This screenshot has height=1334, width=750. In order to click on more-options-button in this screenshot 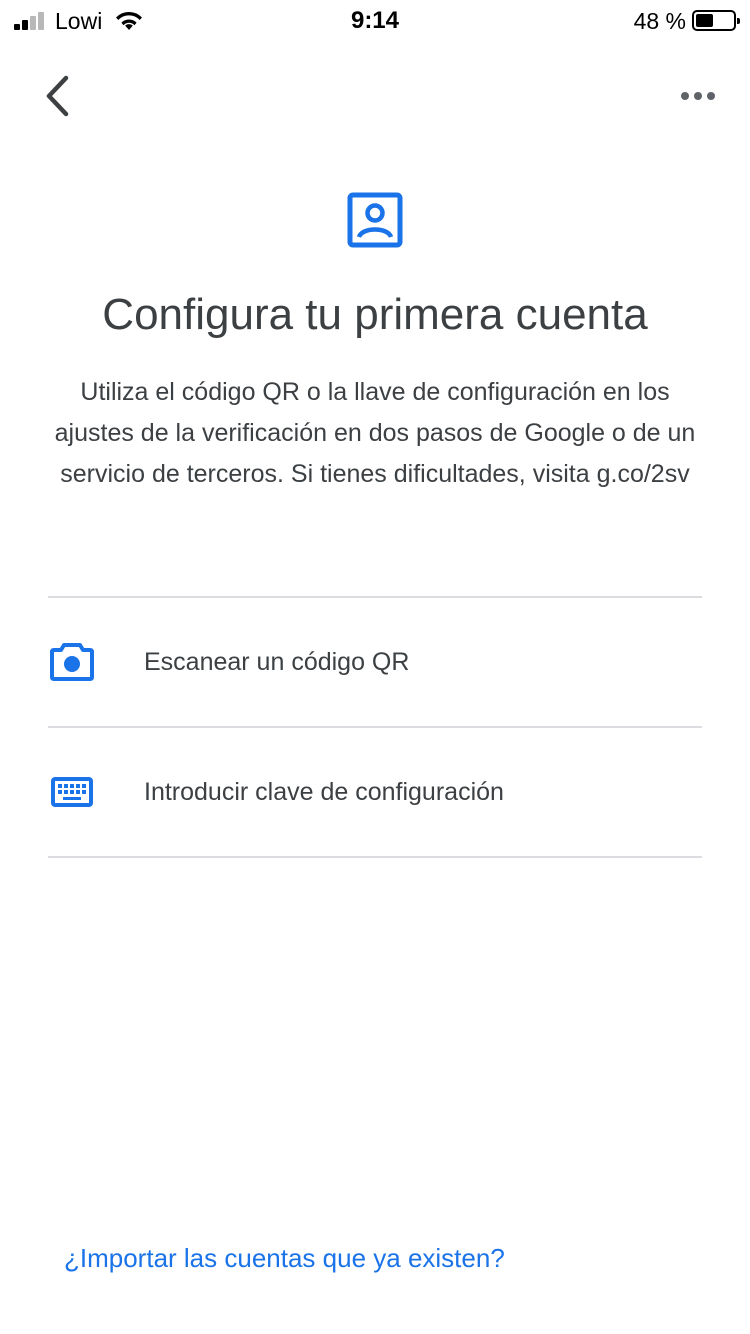, I will do `click(698, 96)`.